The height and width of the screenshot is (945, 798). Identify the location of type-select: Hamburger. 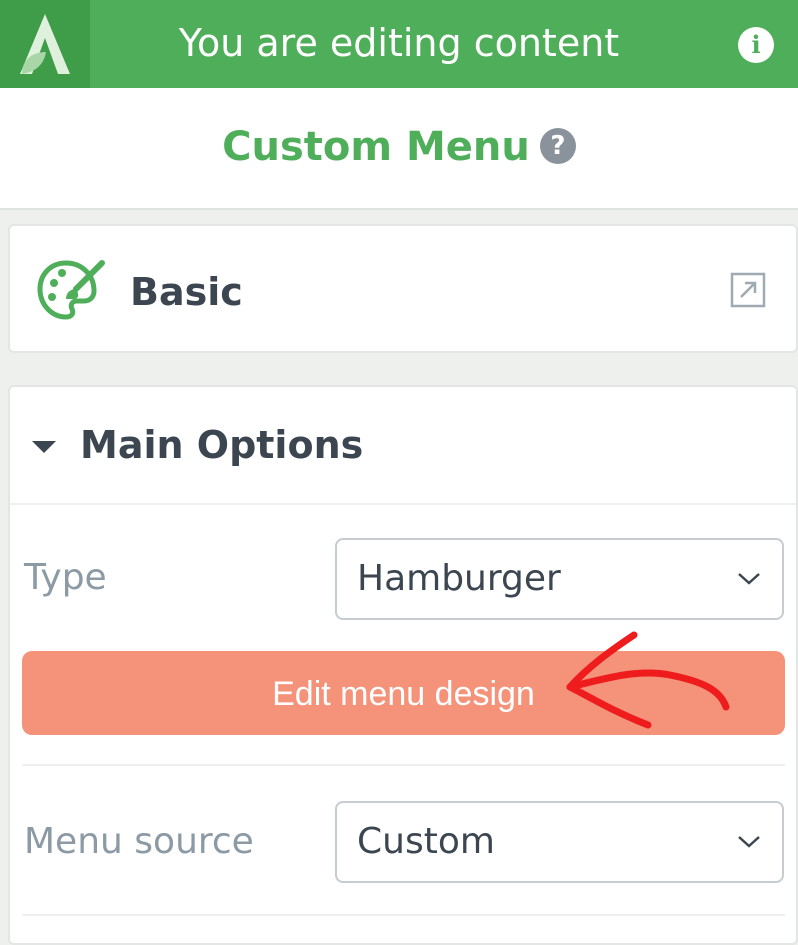
(559, 579).